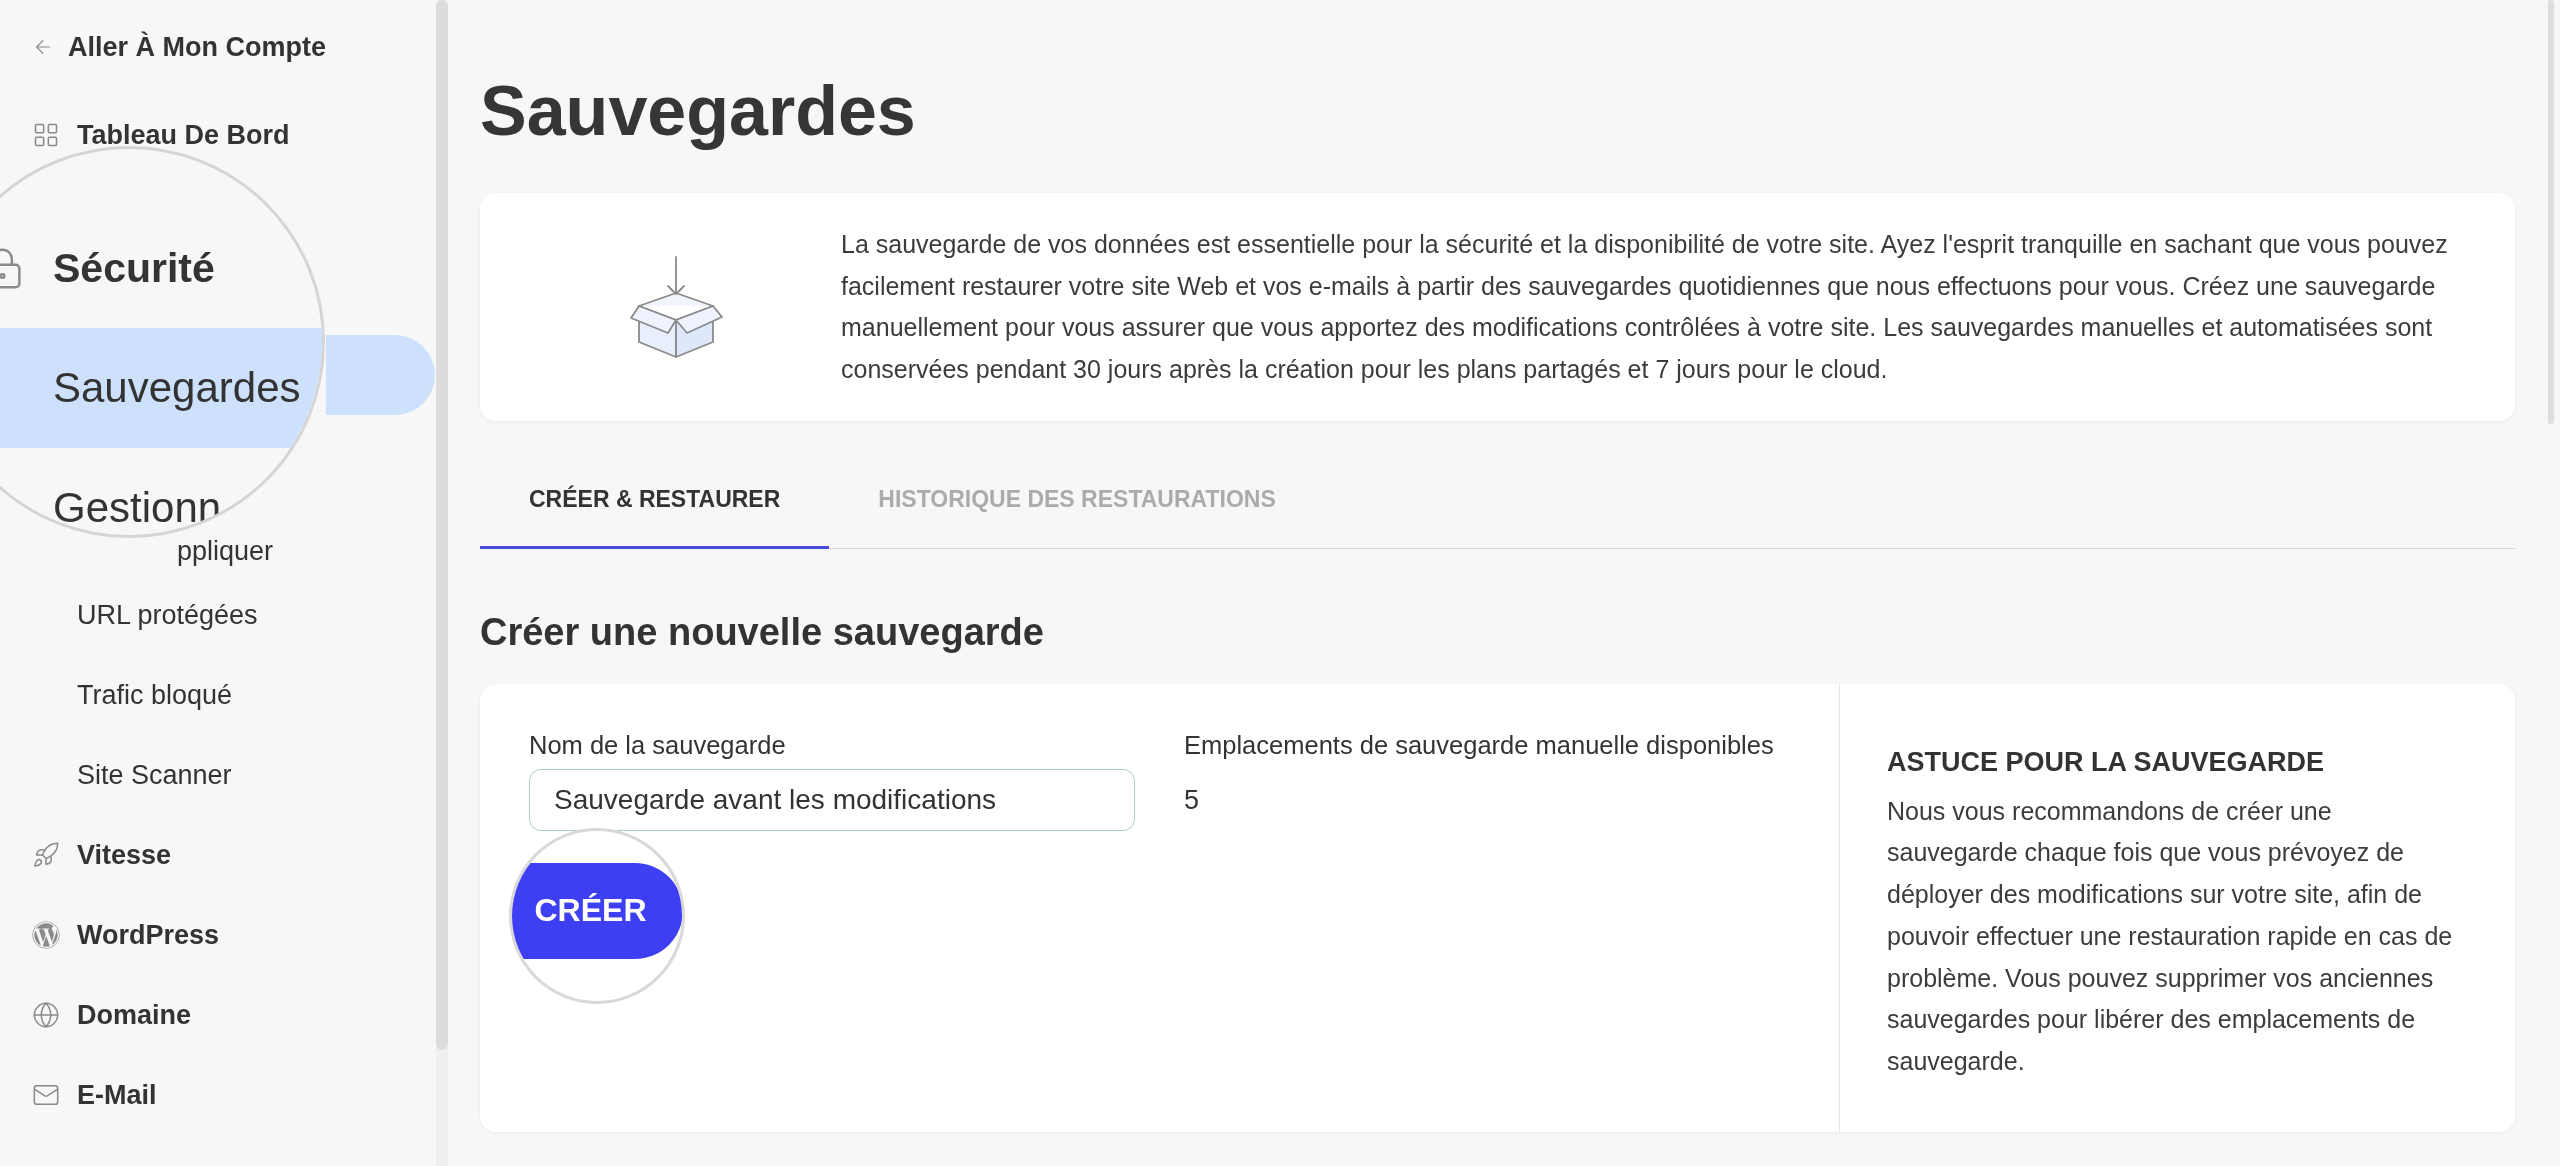 This screenshot has width=2560, height=1166. What do you see at coordinates (2106, 762) in the screenshot?
I see `tip-title: ASTUCE POUR LA SAUVEGARDE` at bounding box center [2106, 762].